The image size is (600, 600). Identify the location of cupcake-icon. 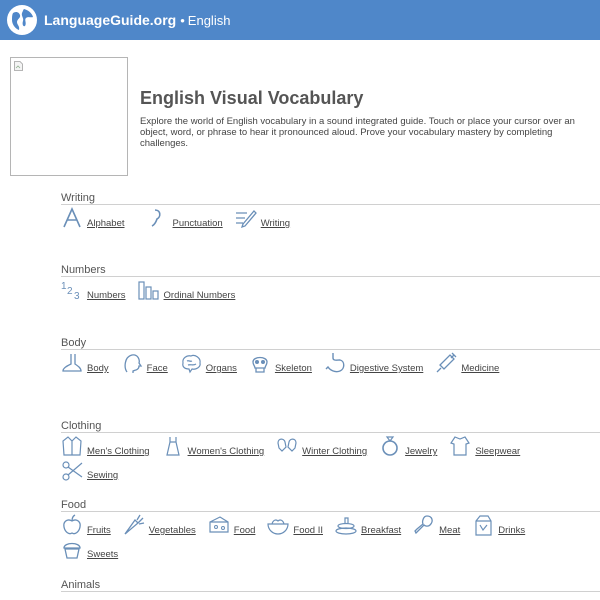
(72, 550).